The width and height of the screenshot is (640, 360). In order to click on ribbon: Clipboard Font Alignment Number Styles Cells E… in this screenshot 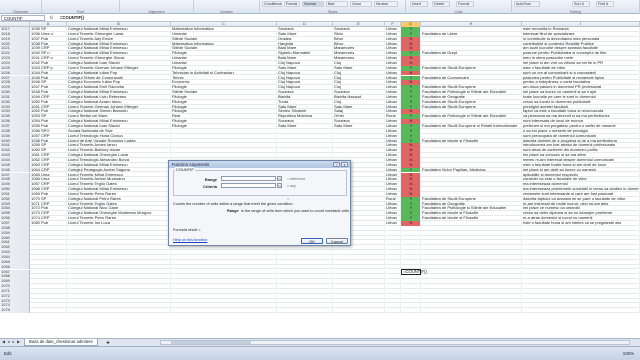, I will do `click(320, 7)`.